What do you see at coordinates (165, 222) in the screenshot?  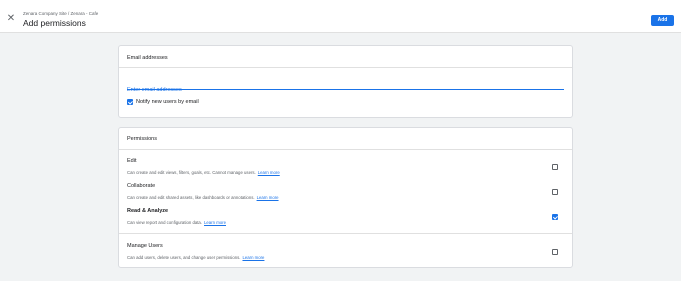 I see `permission-read-analyze-description-text: Can view report and configuration data.` at bounding box center [165, 222].